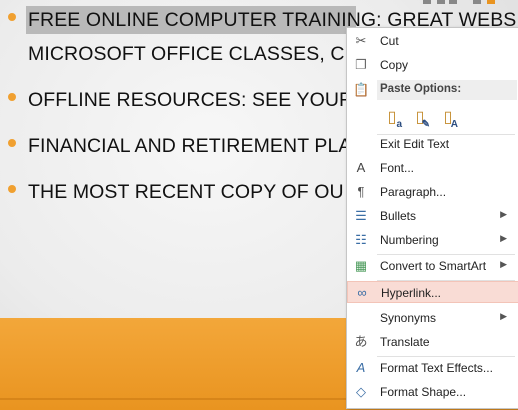  Describe the element at coordinates (361, 239) in the screenshot. I see `numbering-icon: ☷` at that location.